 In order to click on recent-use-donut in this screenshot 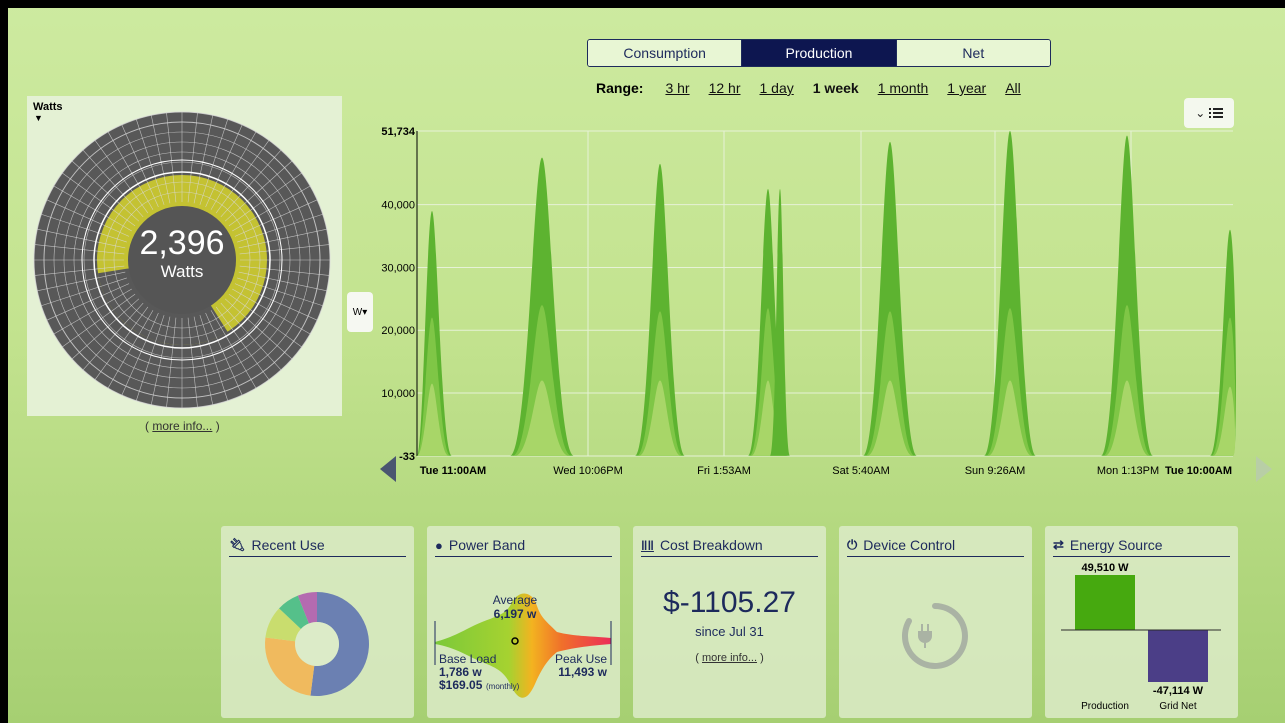, I will do `click(317, 644)`.